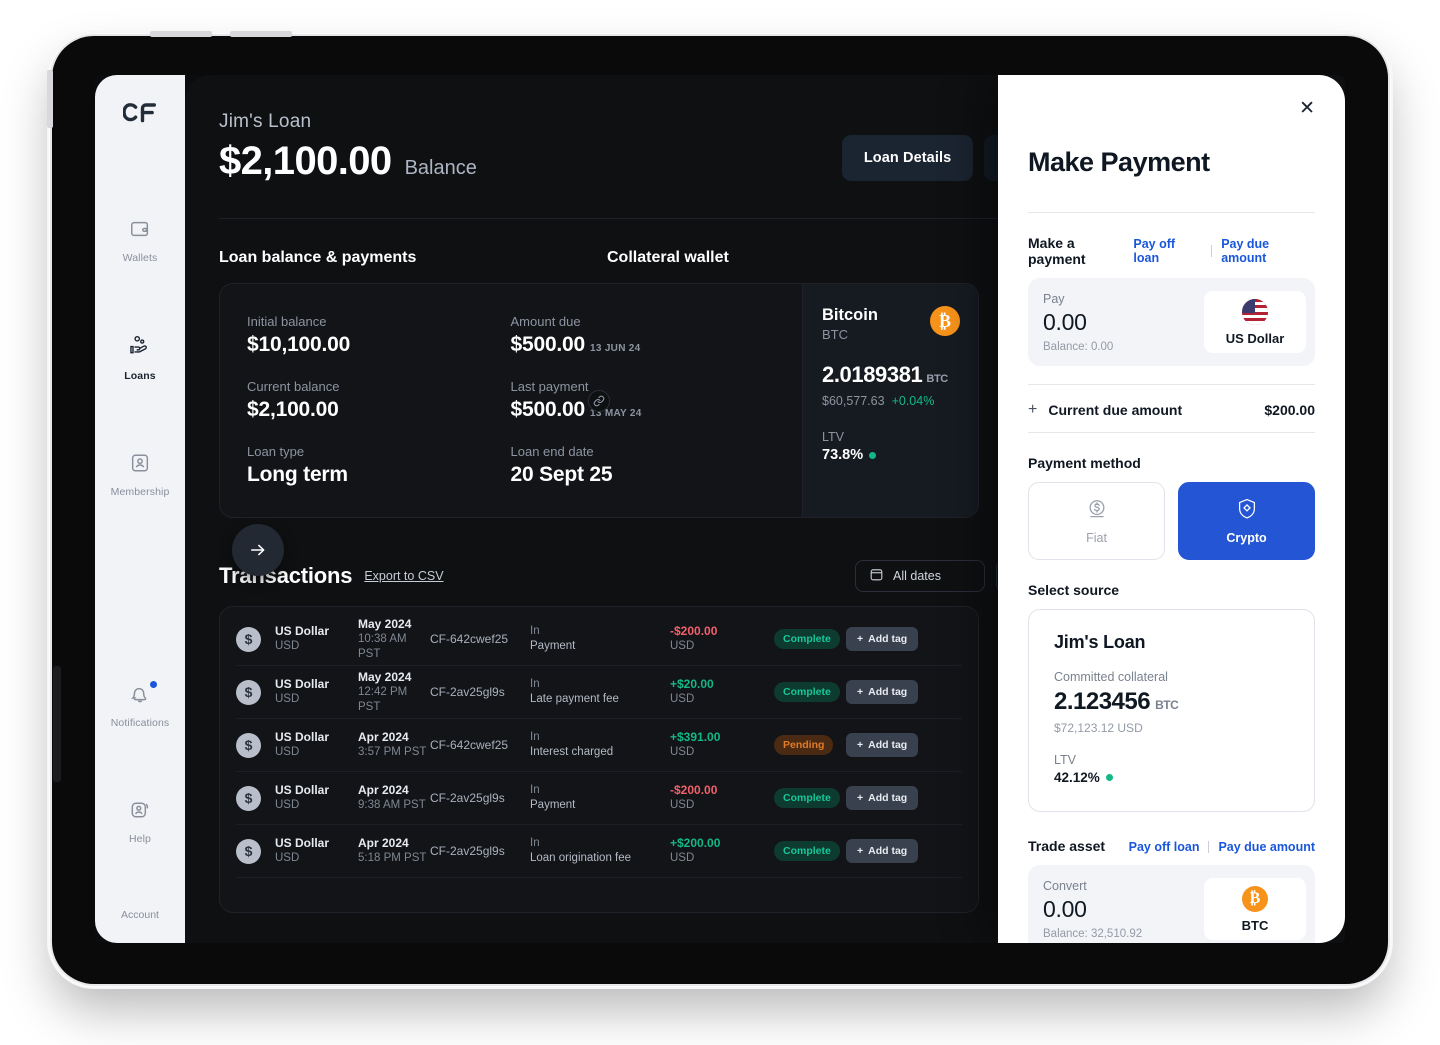 This screenshot has height=1045, width=1440. I want to click on loan-name: Jim's Loan, so click(265, 121).